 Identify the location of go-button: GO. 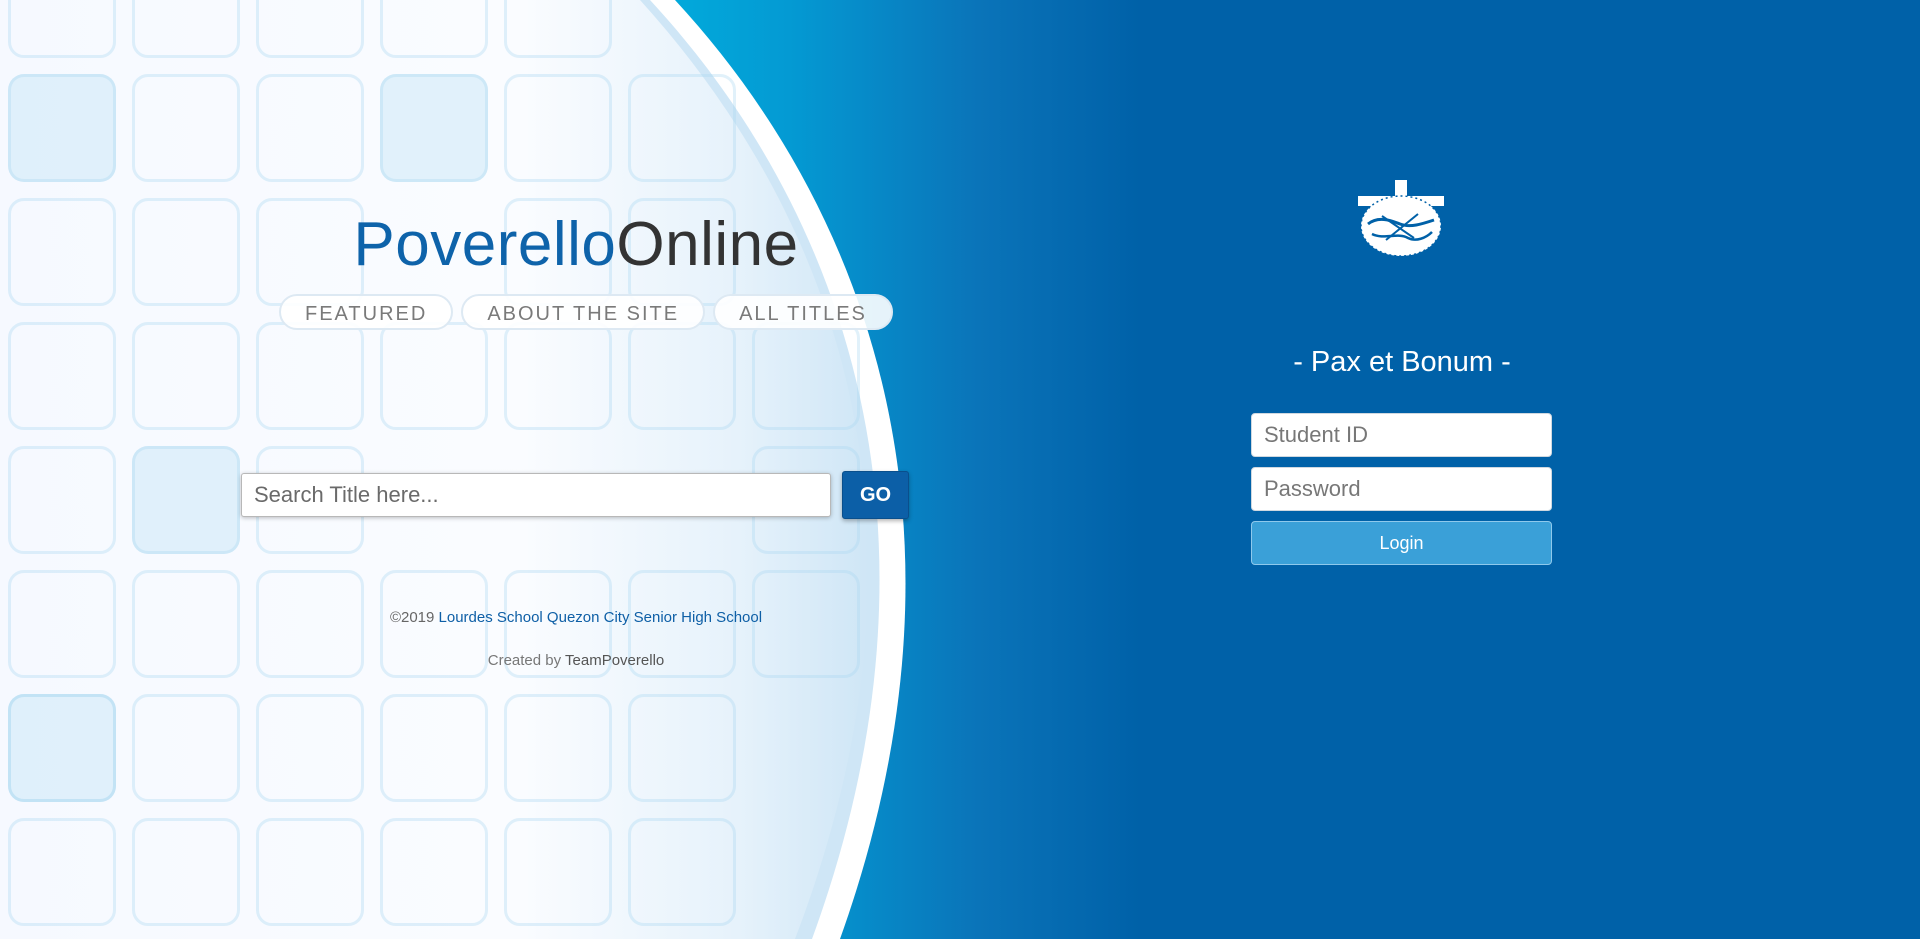
(875, 495).